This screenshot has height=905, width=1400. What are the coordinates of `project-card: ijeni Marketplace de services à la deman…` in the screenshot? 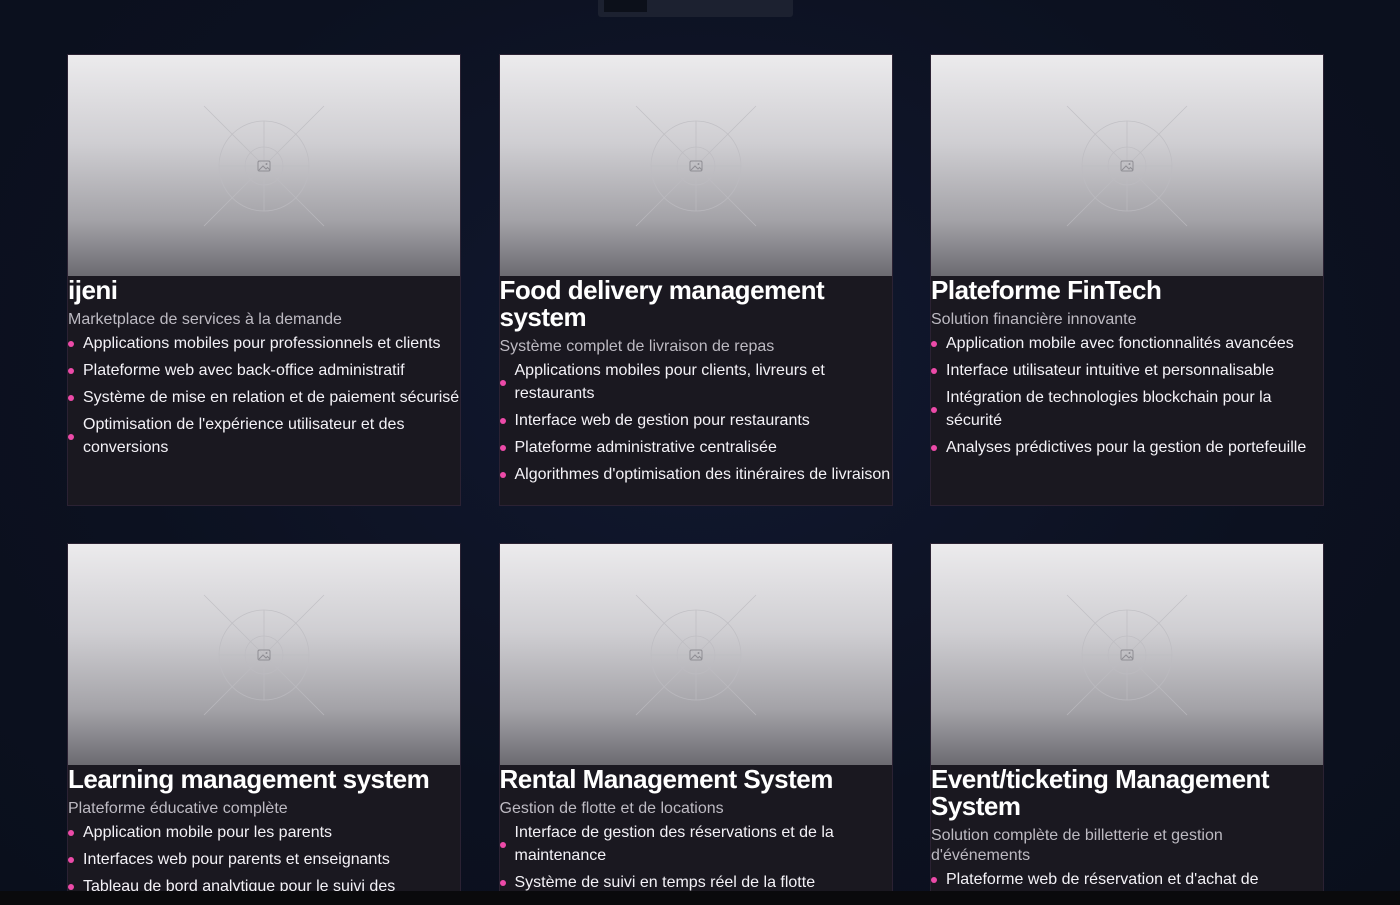 It's located at (264, 280).